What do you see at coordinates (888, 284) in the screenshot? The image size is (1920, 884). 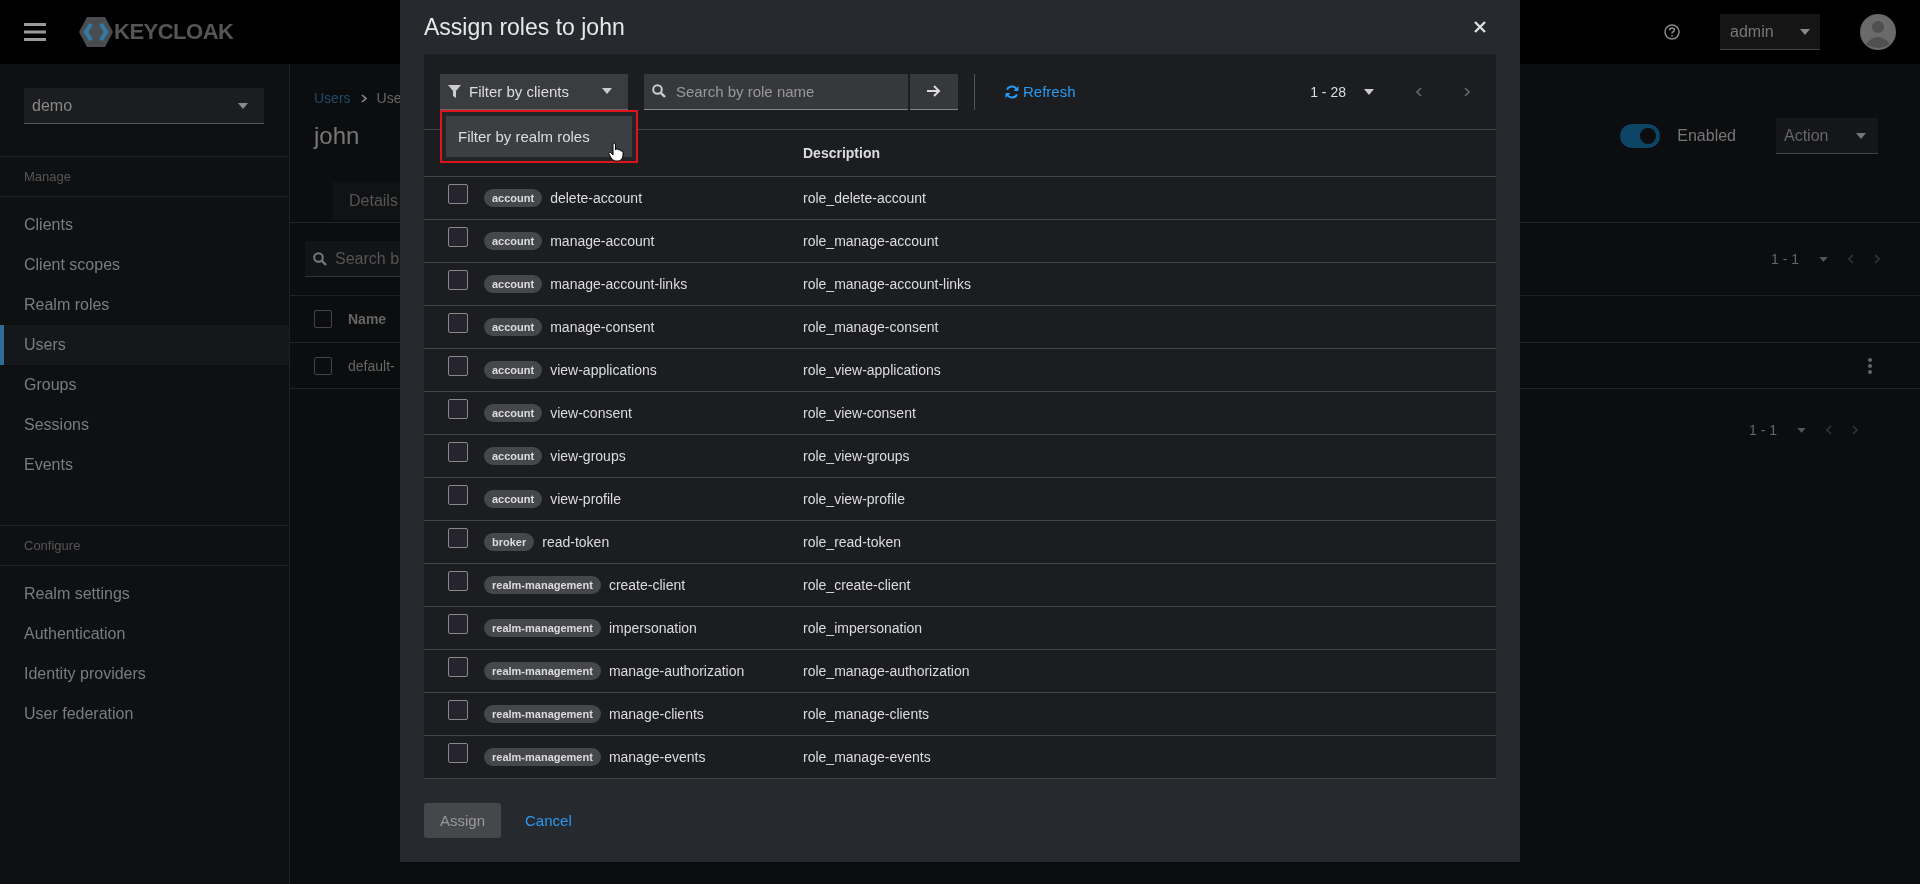 I see `table-cell-text: role_manage-account-links` at bounding box center [888, 284].